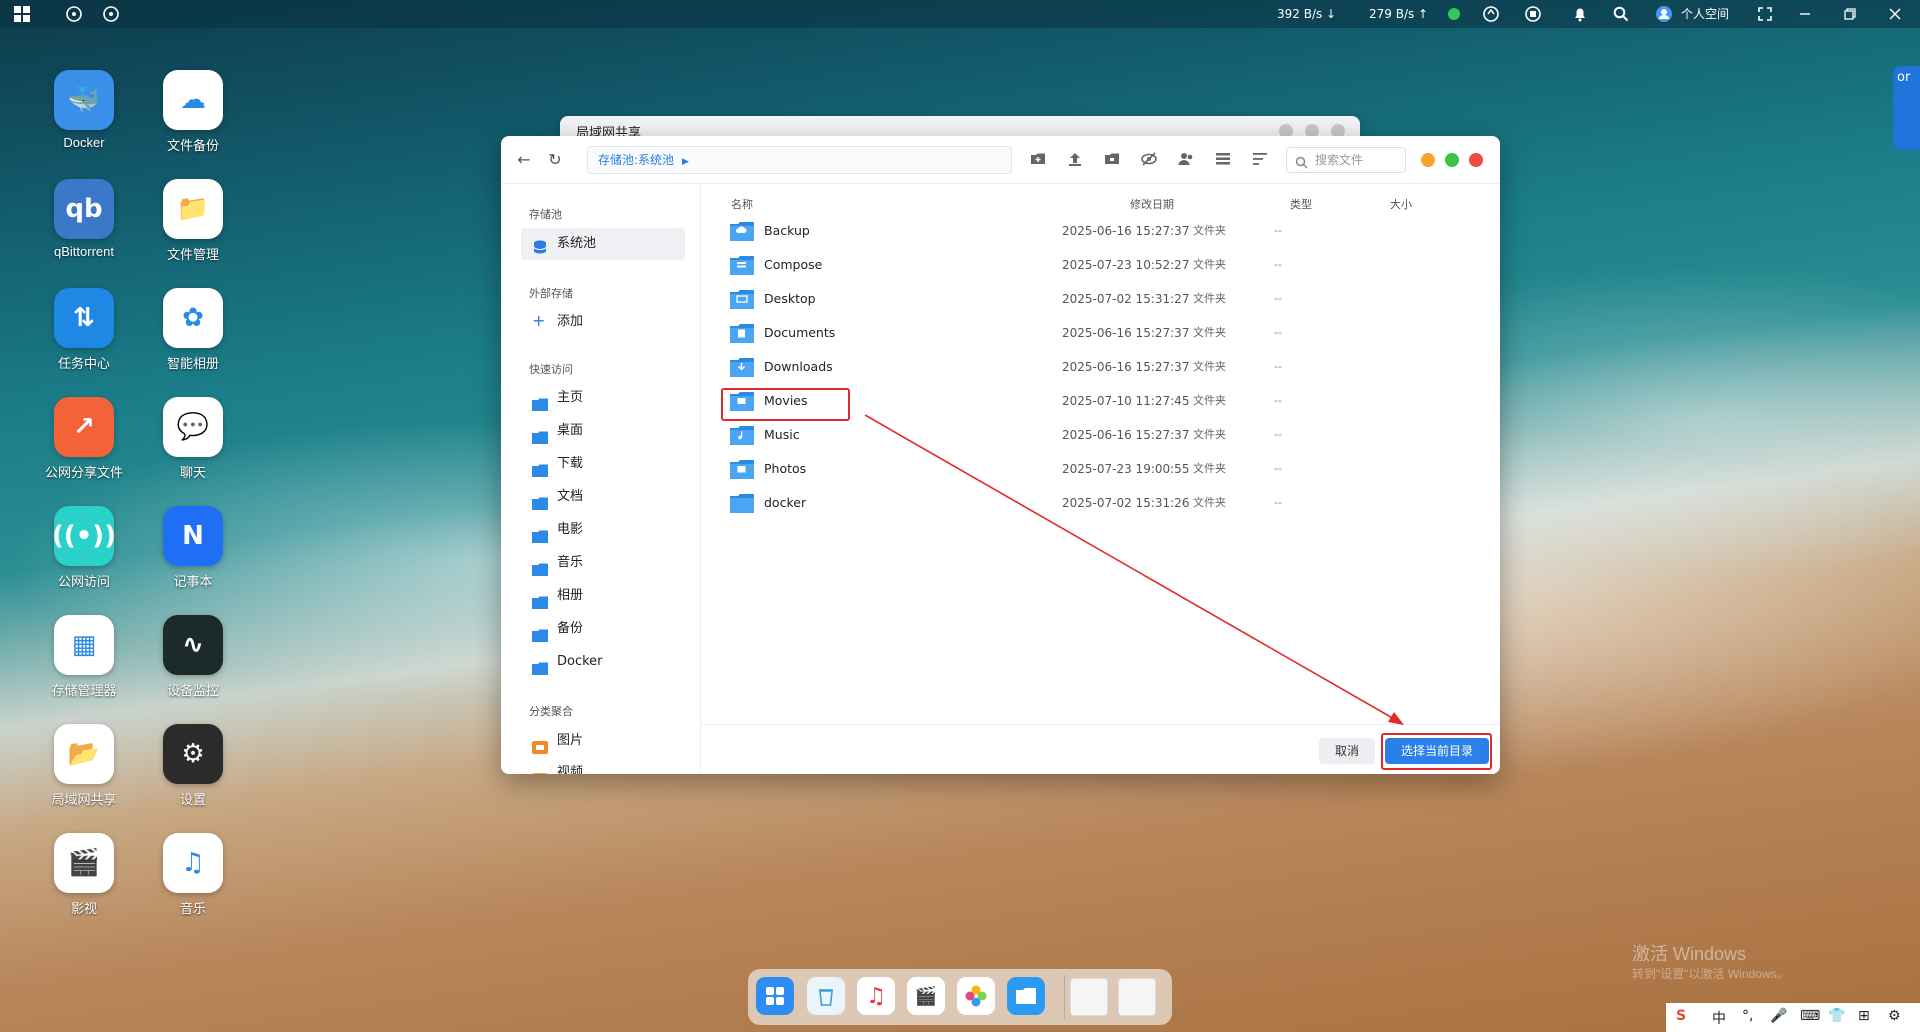 The width and height of the screenshot is (1920, 1032). What do you see at coordinates (1710, 974) in the screenshot?
I see `activation-watermark-subtitle: 转到"设置"以激活 Windows。` at bounding box center [1710, 974].